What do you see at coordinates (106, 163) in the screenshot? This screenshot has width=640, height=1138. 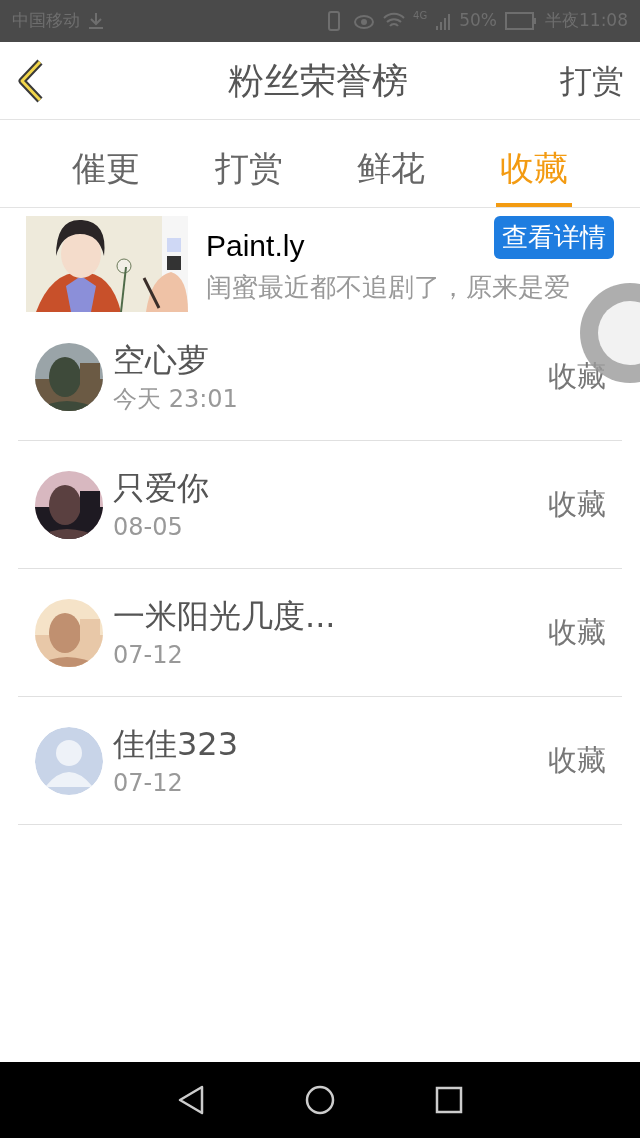 I see `tab: 催更` at bounding box center [106, 163].